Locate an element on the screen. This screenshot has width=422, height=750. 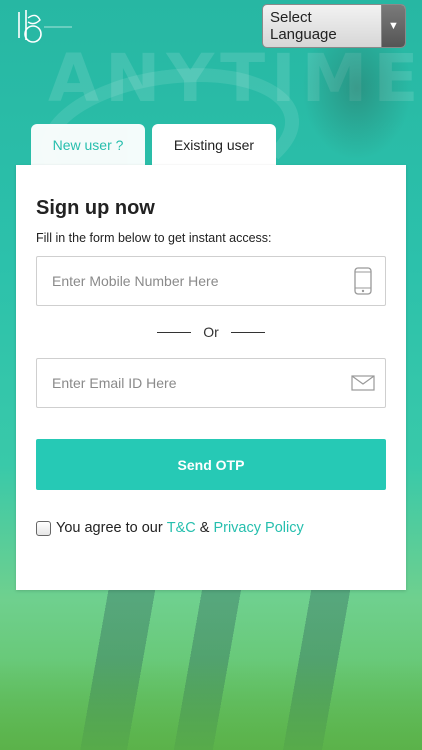
divider-line-right is located at coordinates (247, 332).